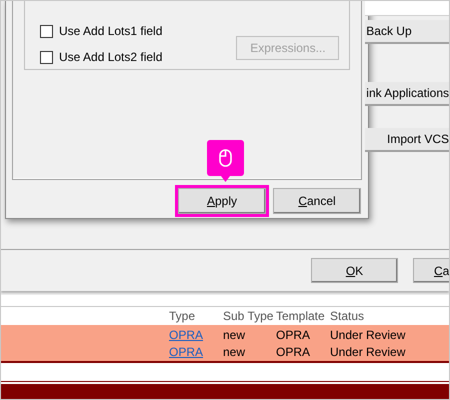  What do you see at coordinates (222, 201) in the screenshot?
I see `dialog-button: Apply` at bounding box center [222, 201].